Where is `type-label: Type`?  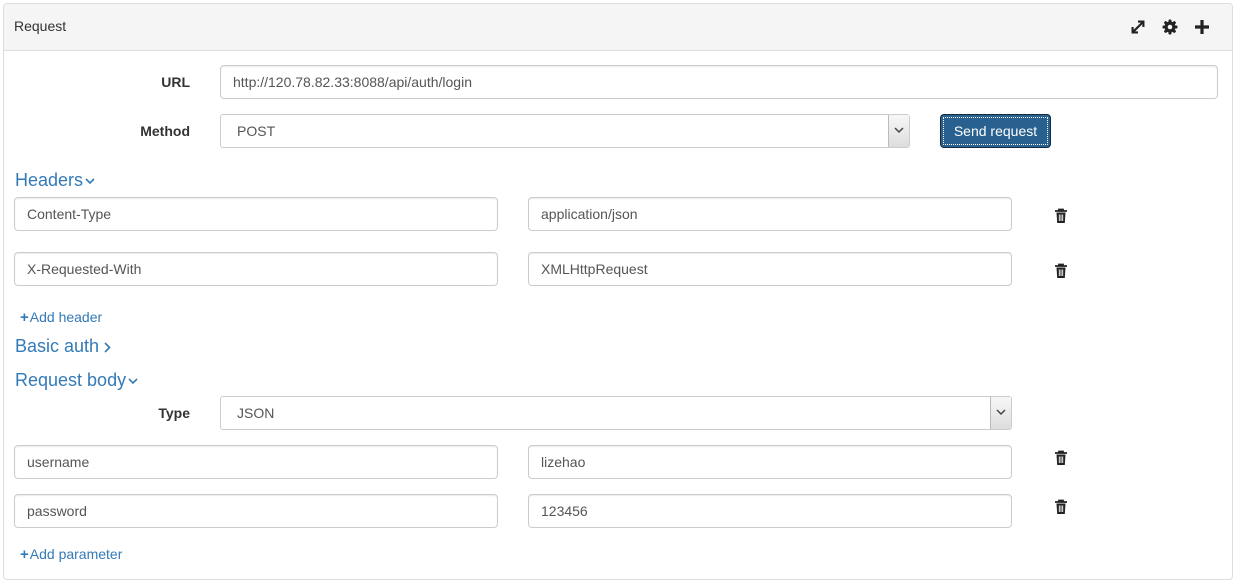 type-label: Type is located at coordinates (174, 413).